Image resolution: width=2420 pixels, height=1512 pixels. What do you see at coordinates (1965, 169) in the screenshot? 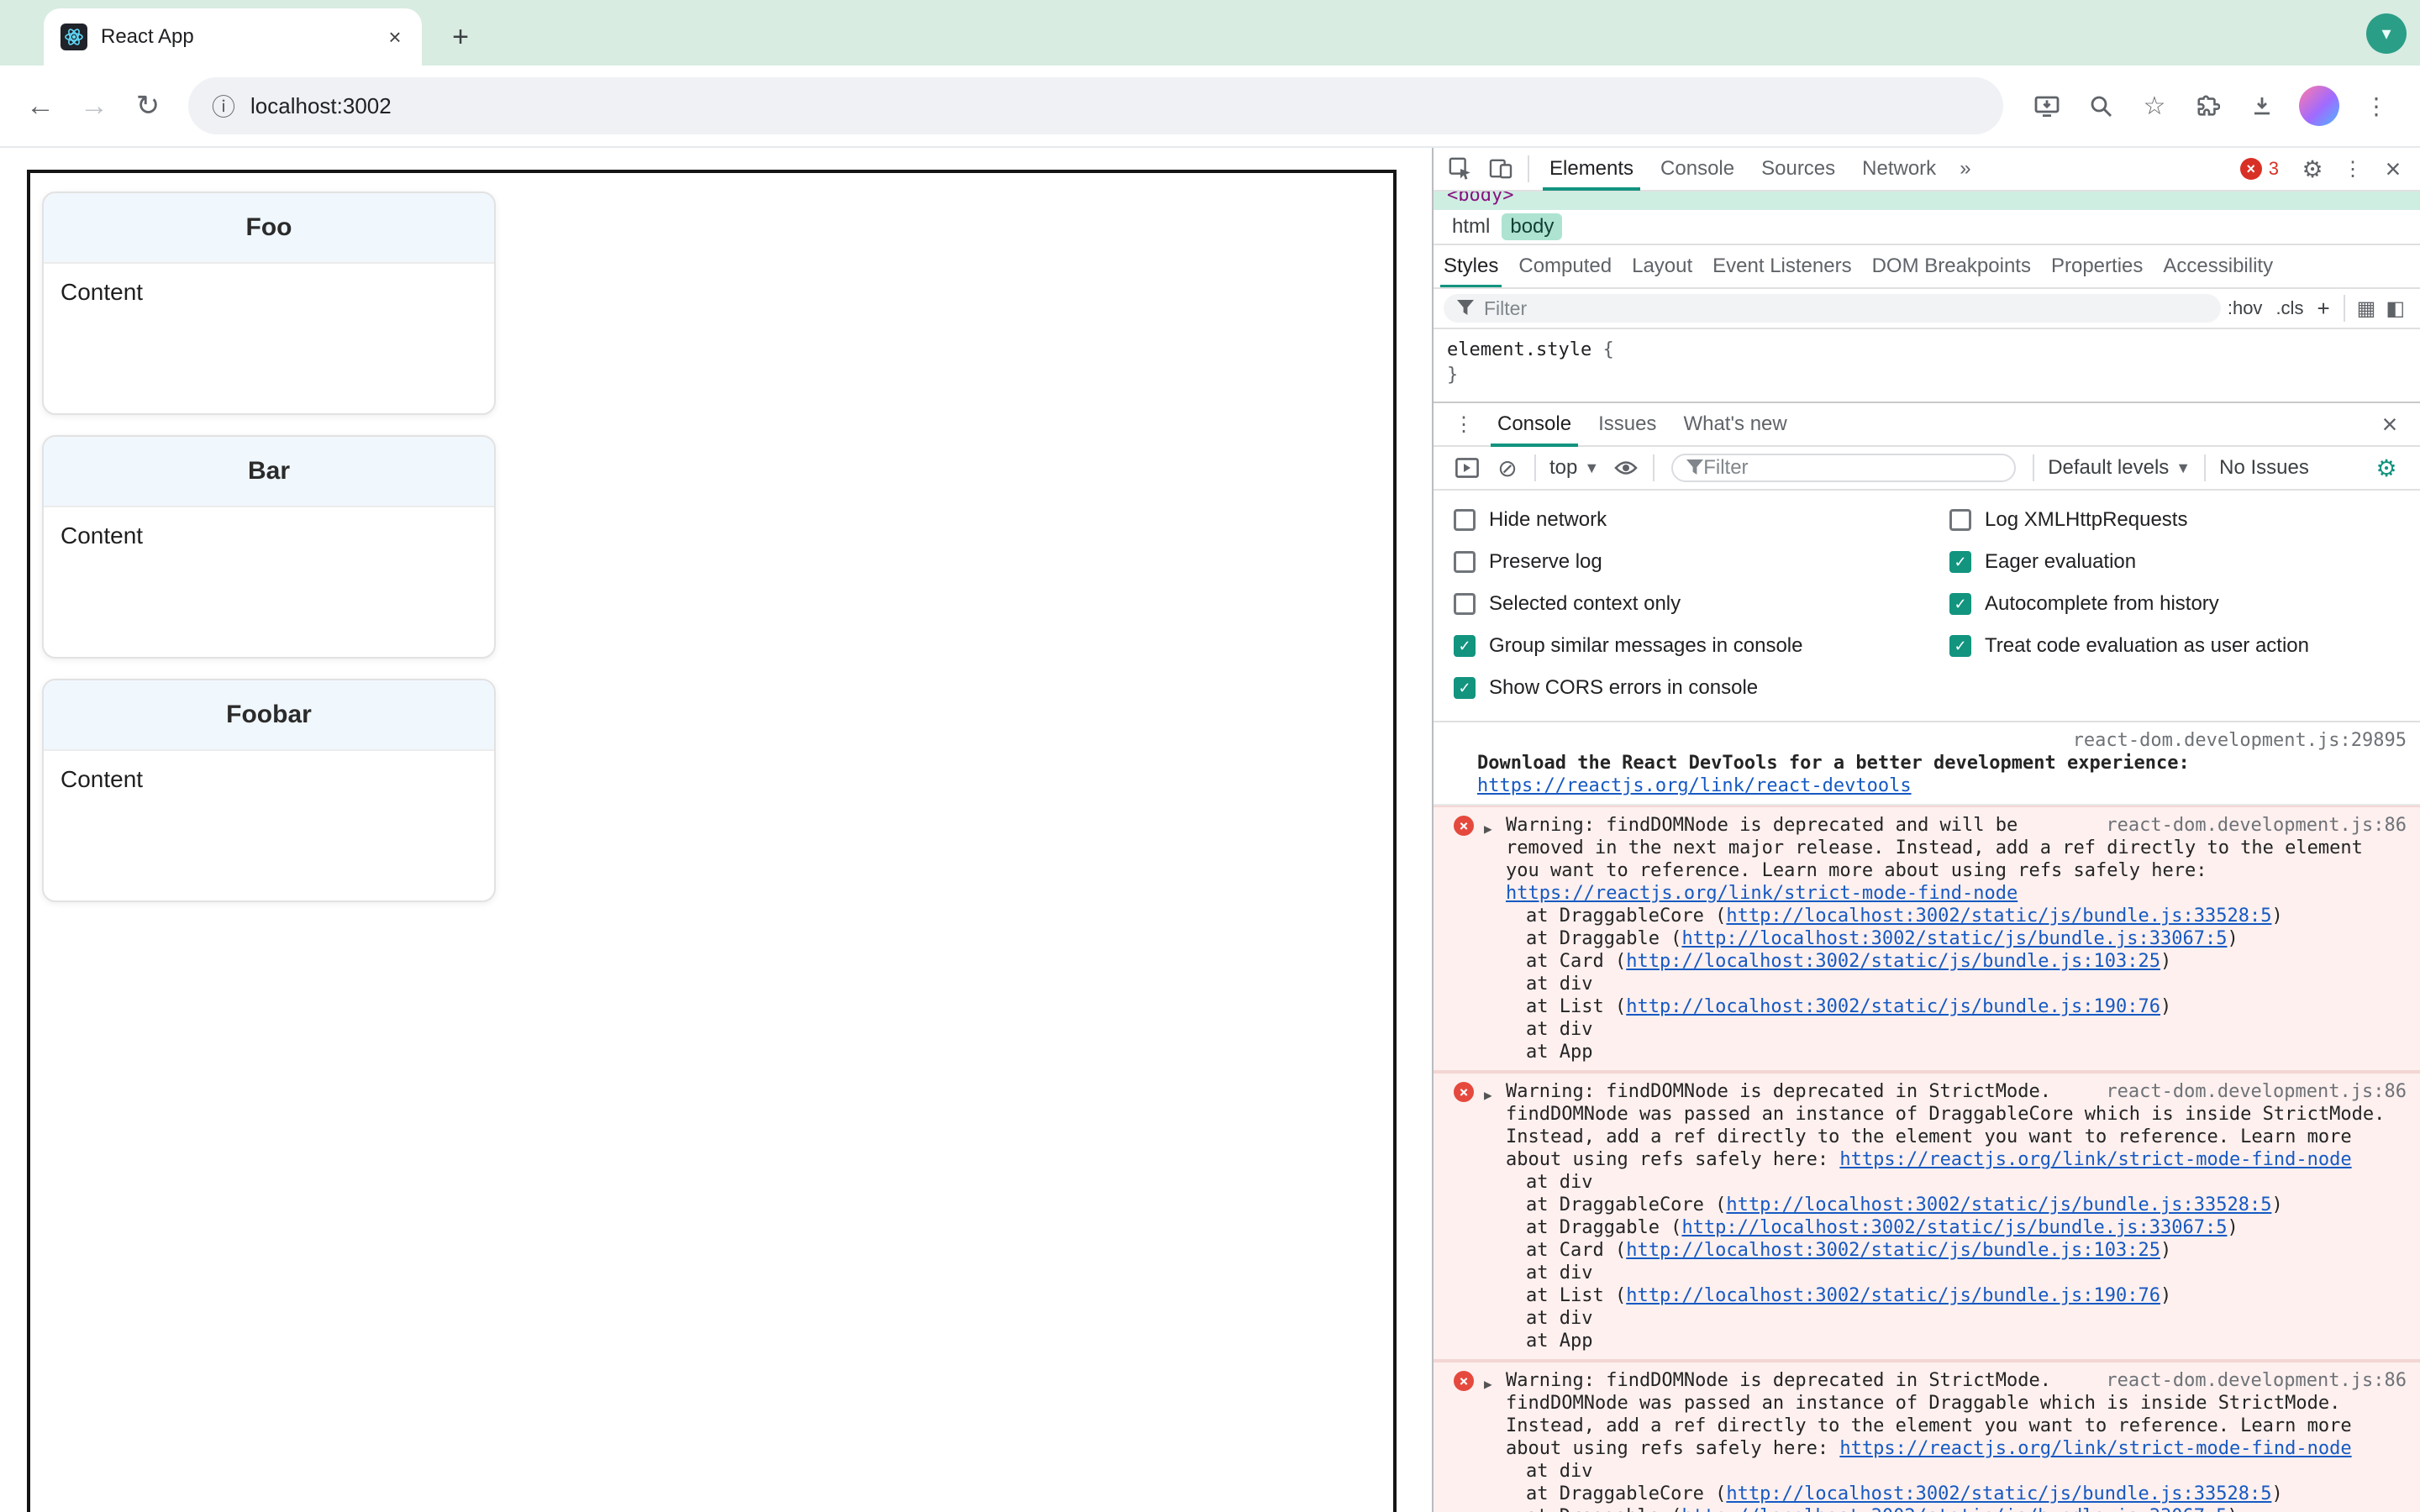
I see `more-tabs-icon: »` at bounding box center [1965, 169].